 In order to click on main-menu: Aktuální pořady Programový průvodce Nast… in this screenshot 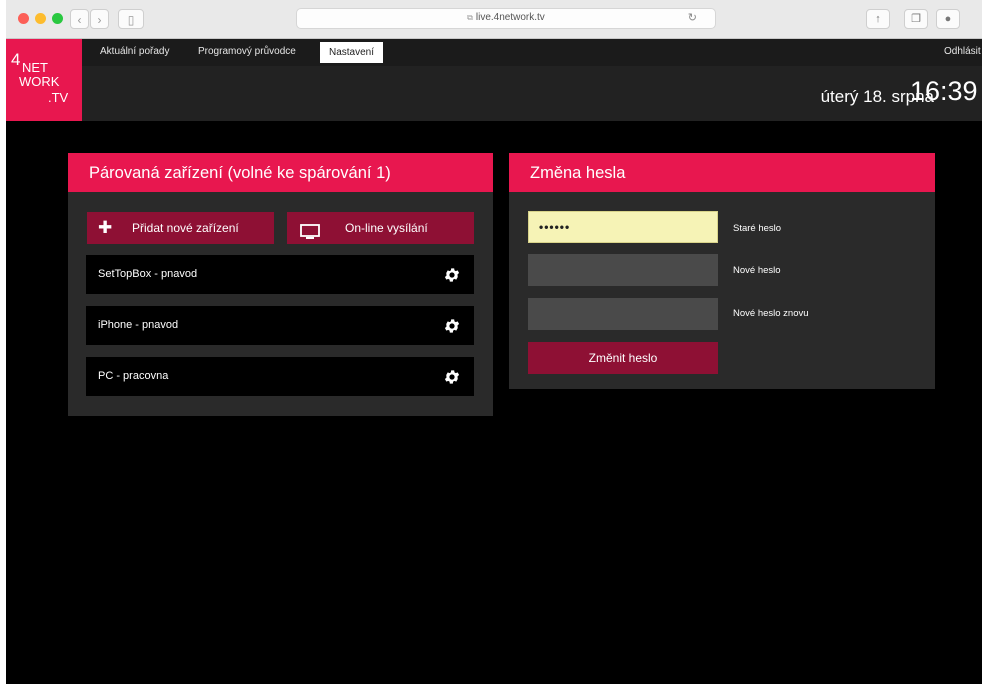, I will do `click(494, 52)`.